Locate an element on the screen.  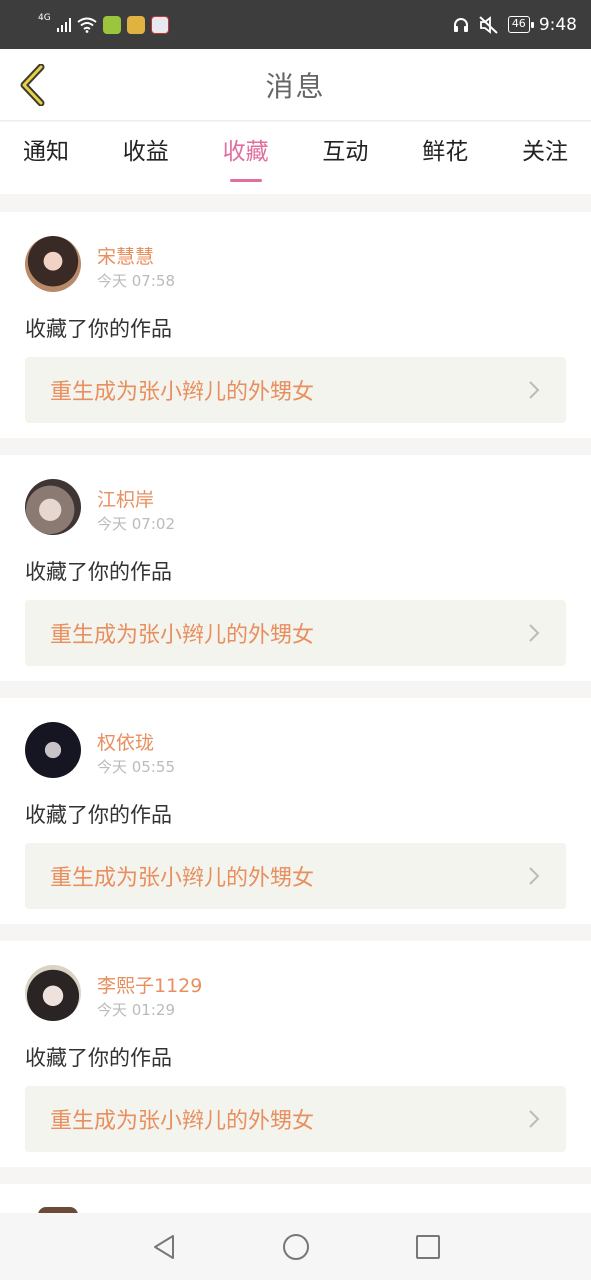
tab-interactions: 互动 is located at coordinates (345, 157).